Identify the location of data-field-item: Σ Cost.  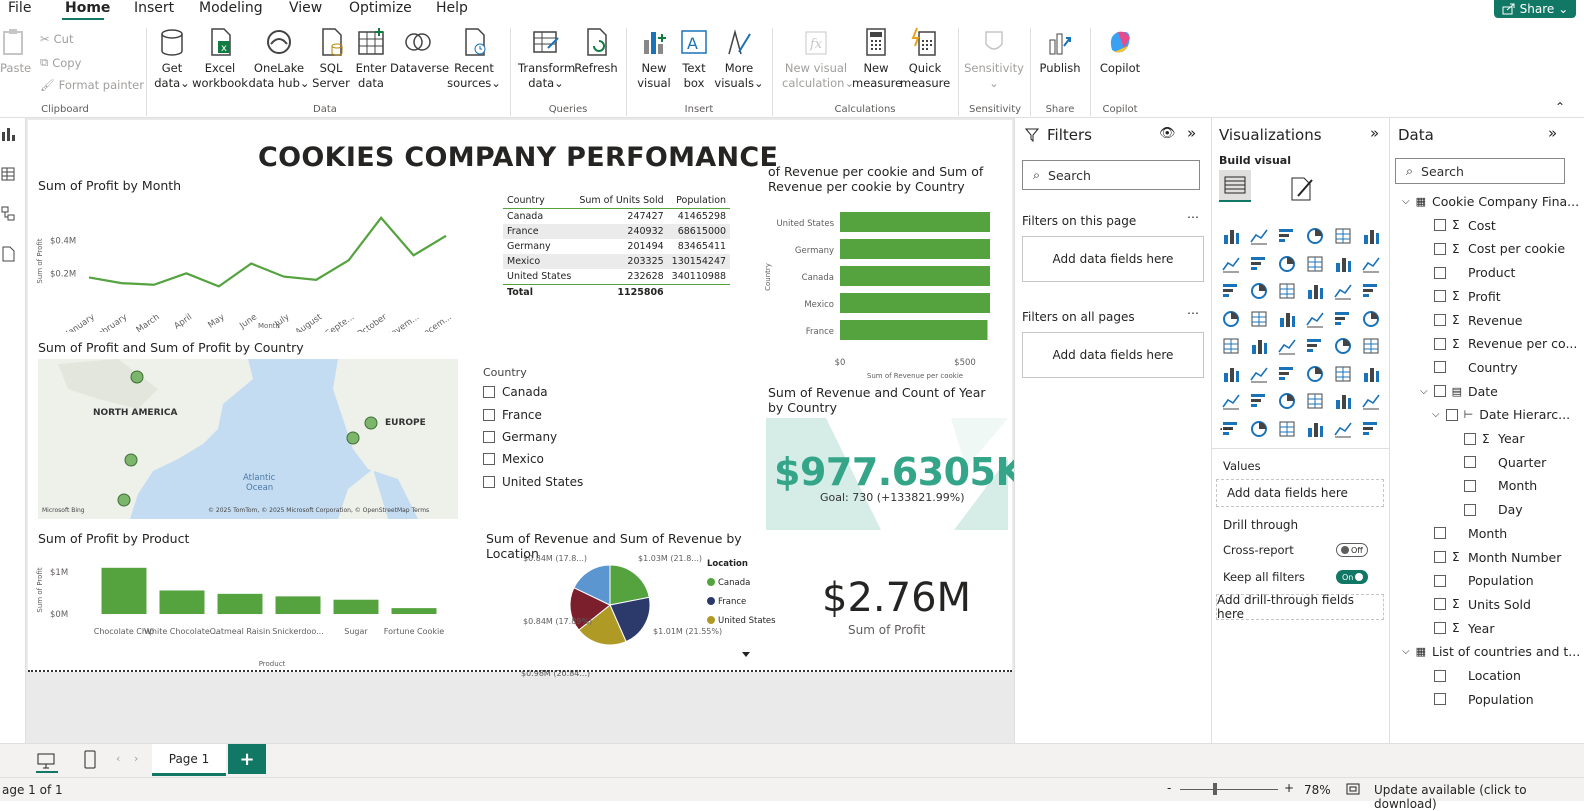
(1465, 225).